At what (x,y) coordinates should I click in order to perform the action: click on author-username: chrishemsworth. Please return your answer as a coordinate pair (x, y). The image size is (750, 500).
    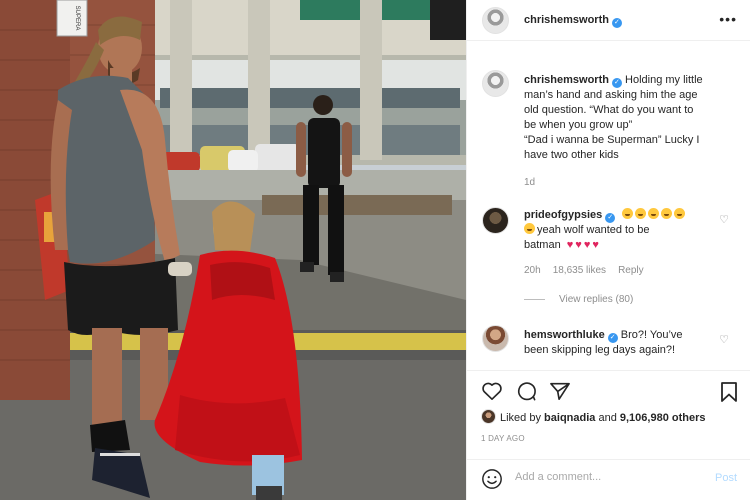
    Looking at the image, I should click on (566, 20).